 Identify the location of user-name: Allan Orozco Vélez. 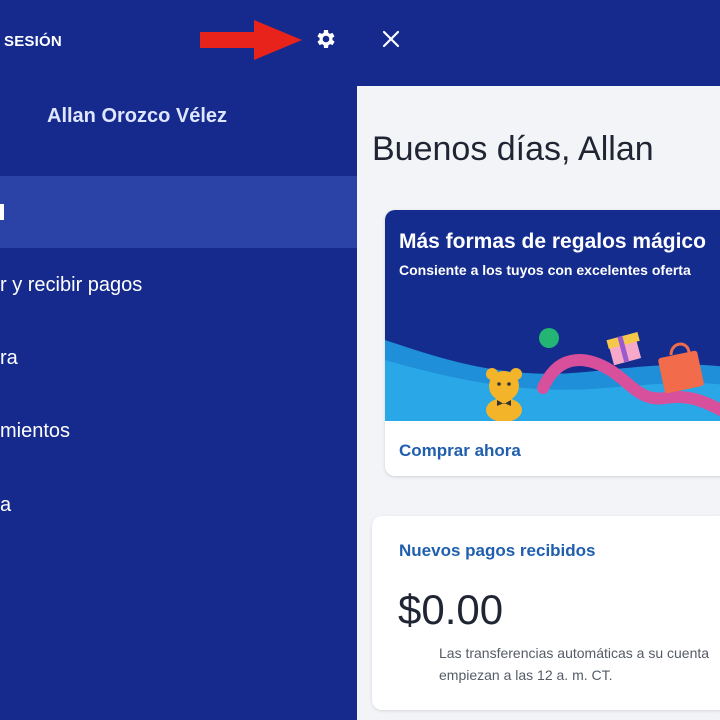
(137, 116).